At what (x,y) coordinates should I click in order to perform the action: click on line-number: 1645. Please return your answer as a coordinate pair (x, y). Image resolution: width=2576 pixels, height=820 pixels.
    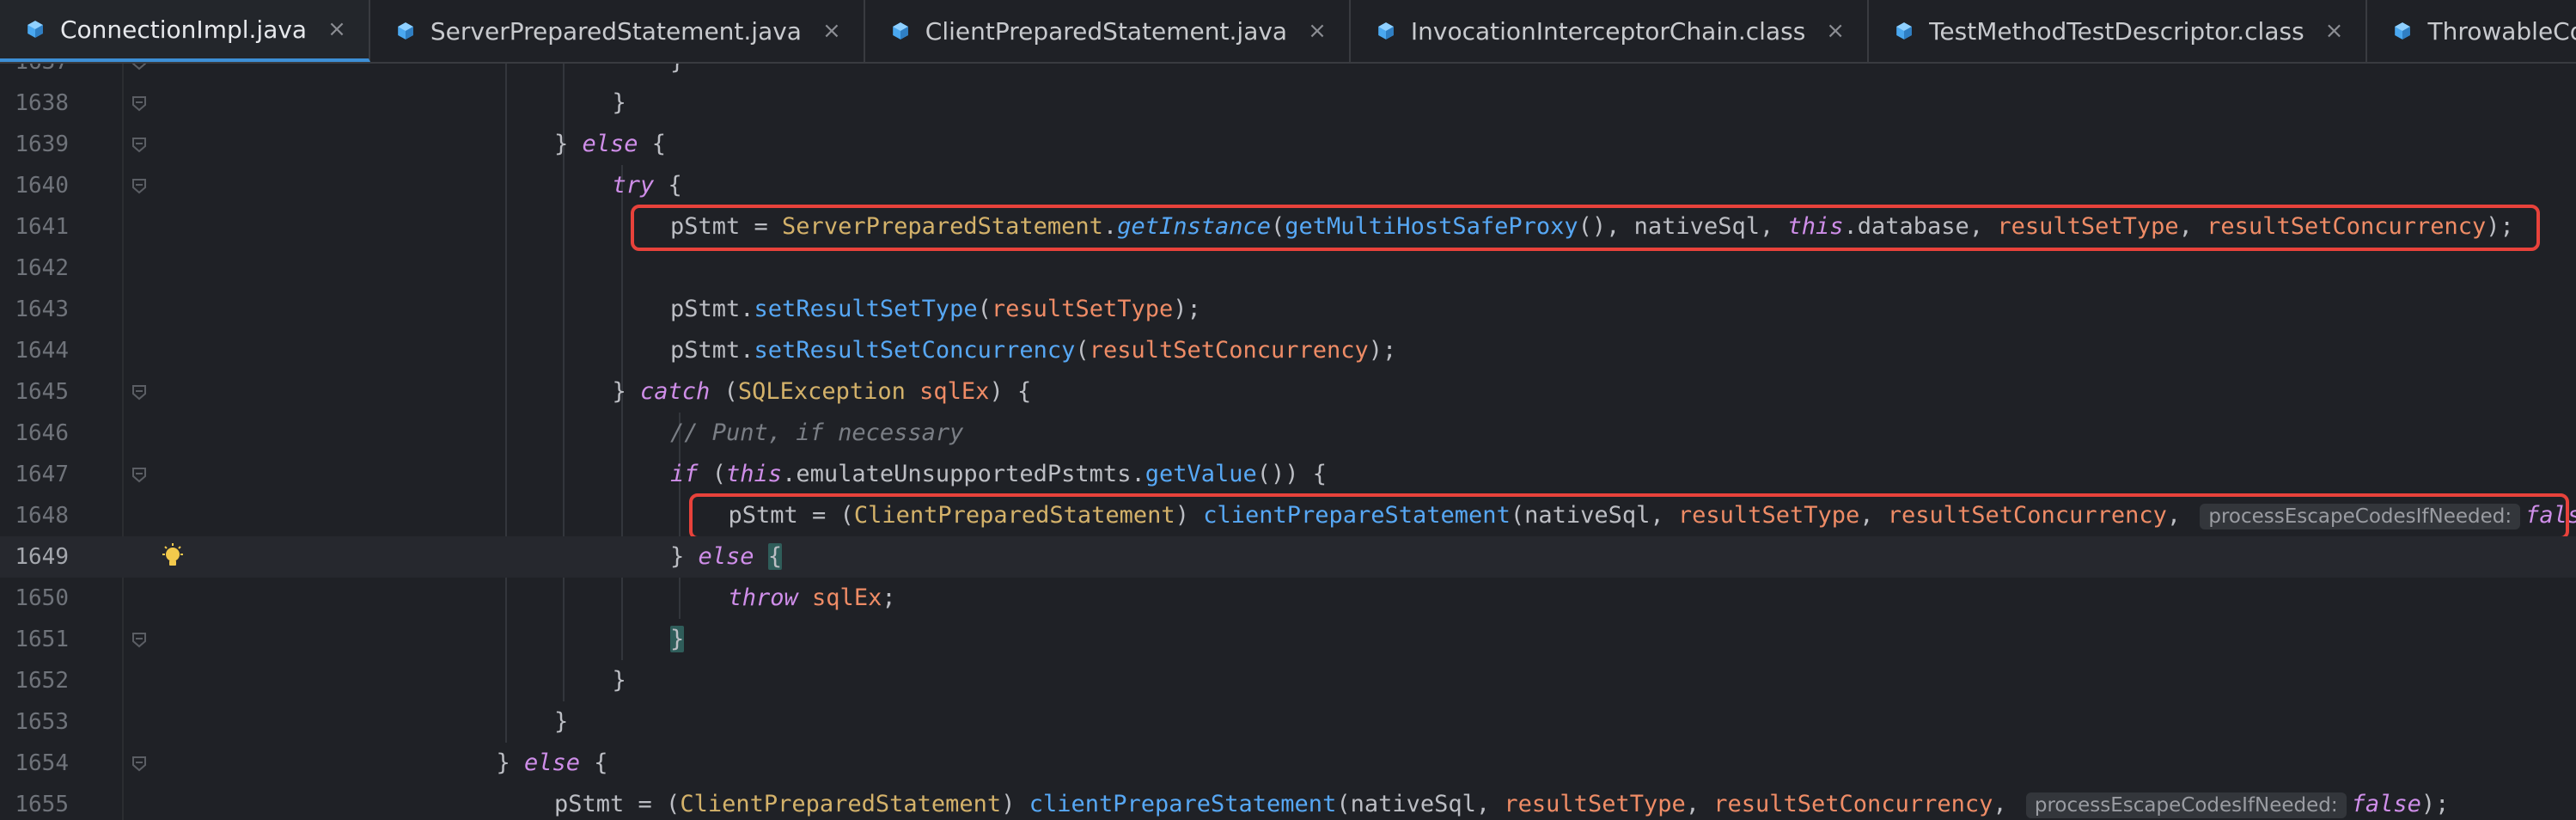
    Looking at the image, I should click on (42, 392).